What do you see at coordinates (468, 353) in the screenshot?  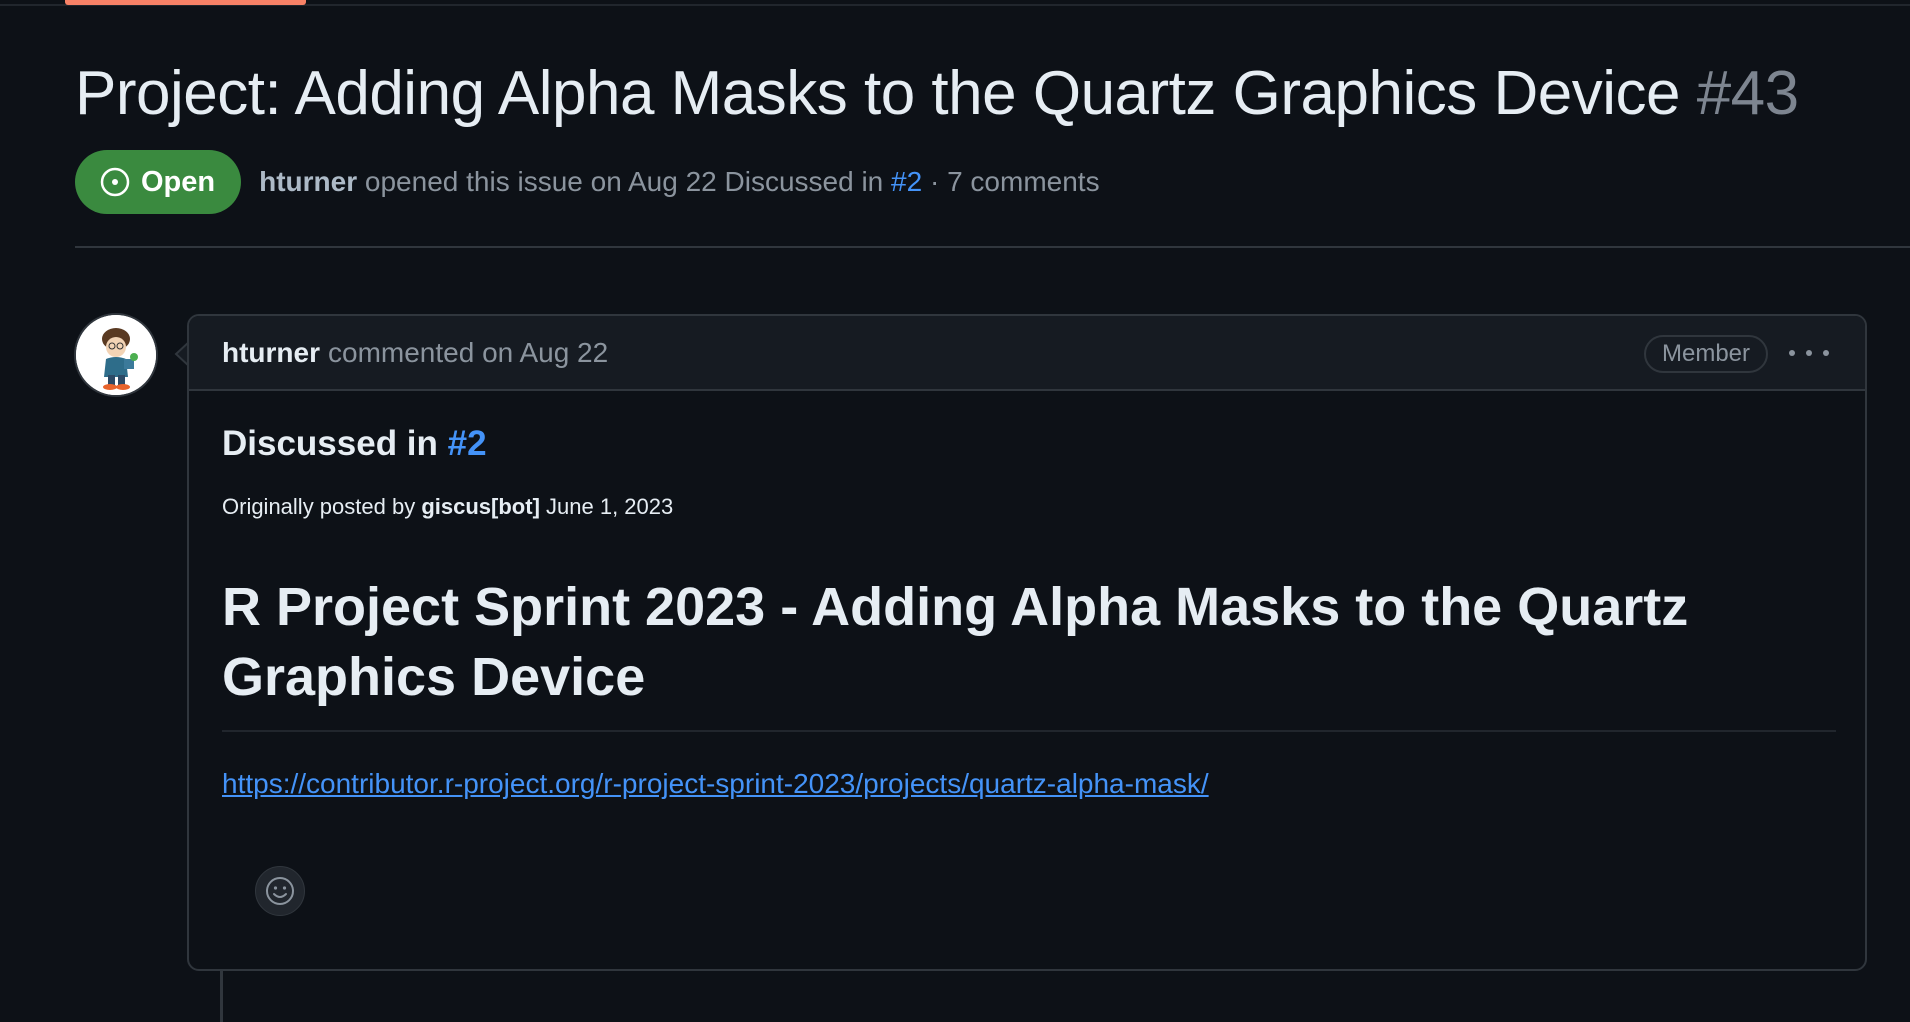 I see `comment-timestamp: commented on Aug 22` at bounding box center [468, 353].